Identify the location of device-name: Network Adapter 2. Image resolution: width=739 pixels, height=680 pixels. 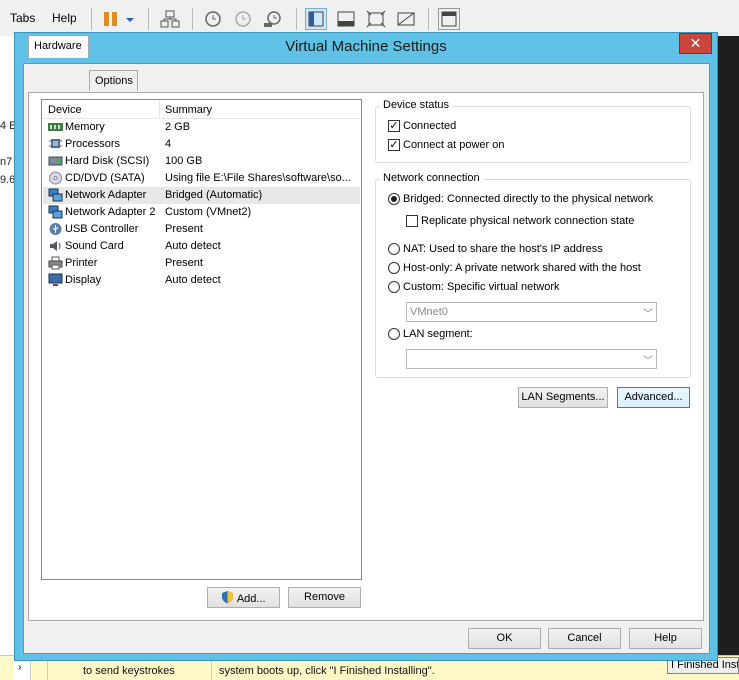
(110, 212).